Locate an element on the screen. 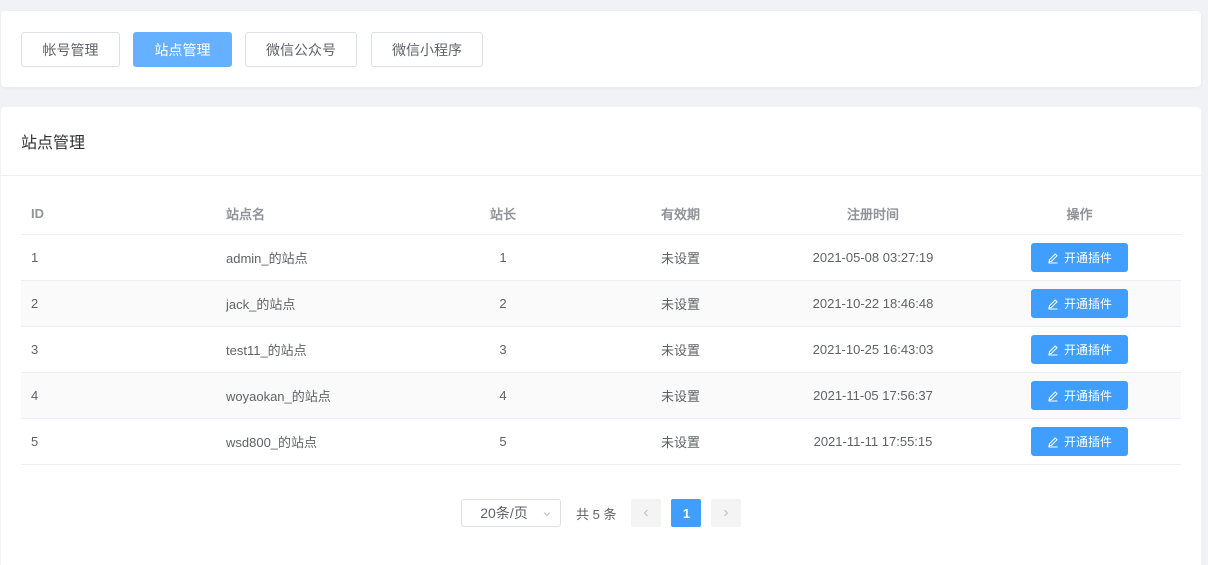 This screenshot has height=565, width=1208. header-id: ID is located at coordinates (37, 213).